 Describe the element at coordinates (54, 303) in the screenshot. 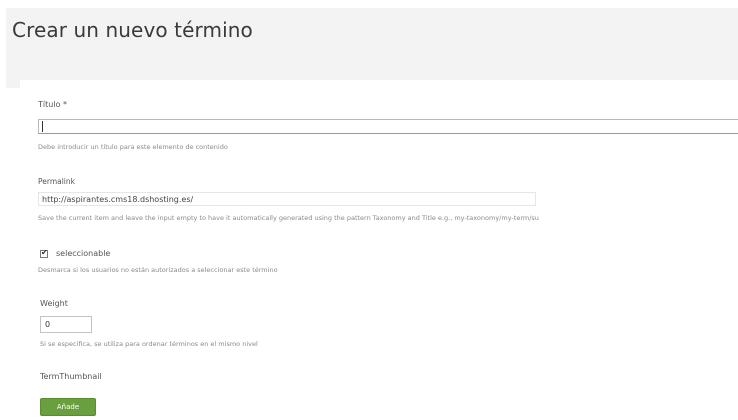

I see `weight-label: Weight` at that location.